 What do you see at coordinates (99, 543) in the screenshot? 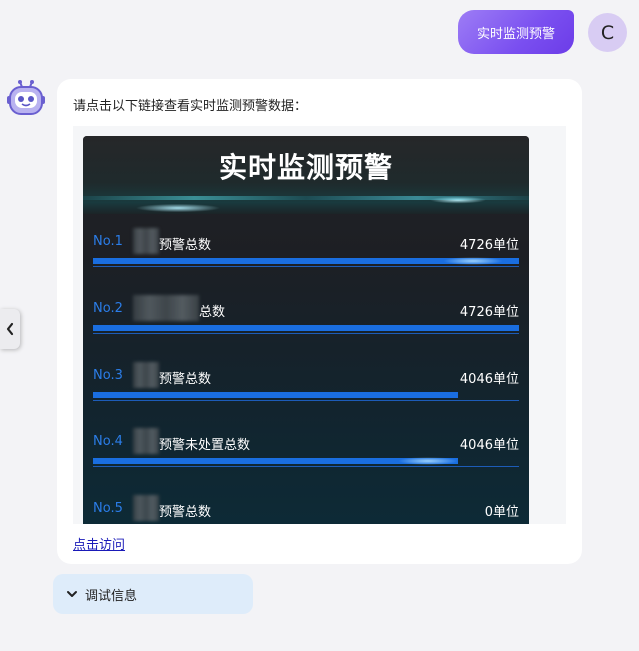
I see `visit-link: 点击访问` at bounding box center [99, 543].